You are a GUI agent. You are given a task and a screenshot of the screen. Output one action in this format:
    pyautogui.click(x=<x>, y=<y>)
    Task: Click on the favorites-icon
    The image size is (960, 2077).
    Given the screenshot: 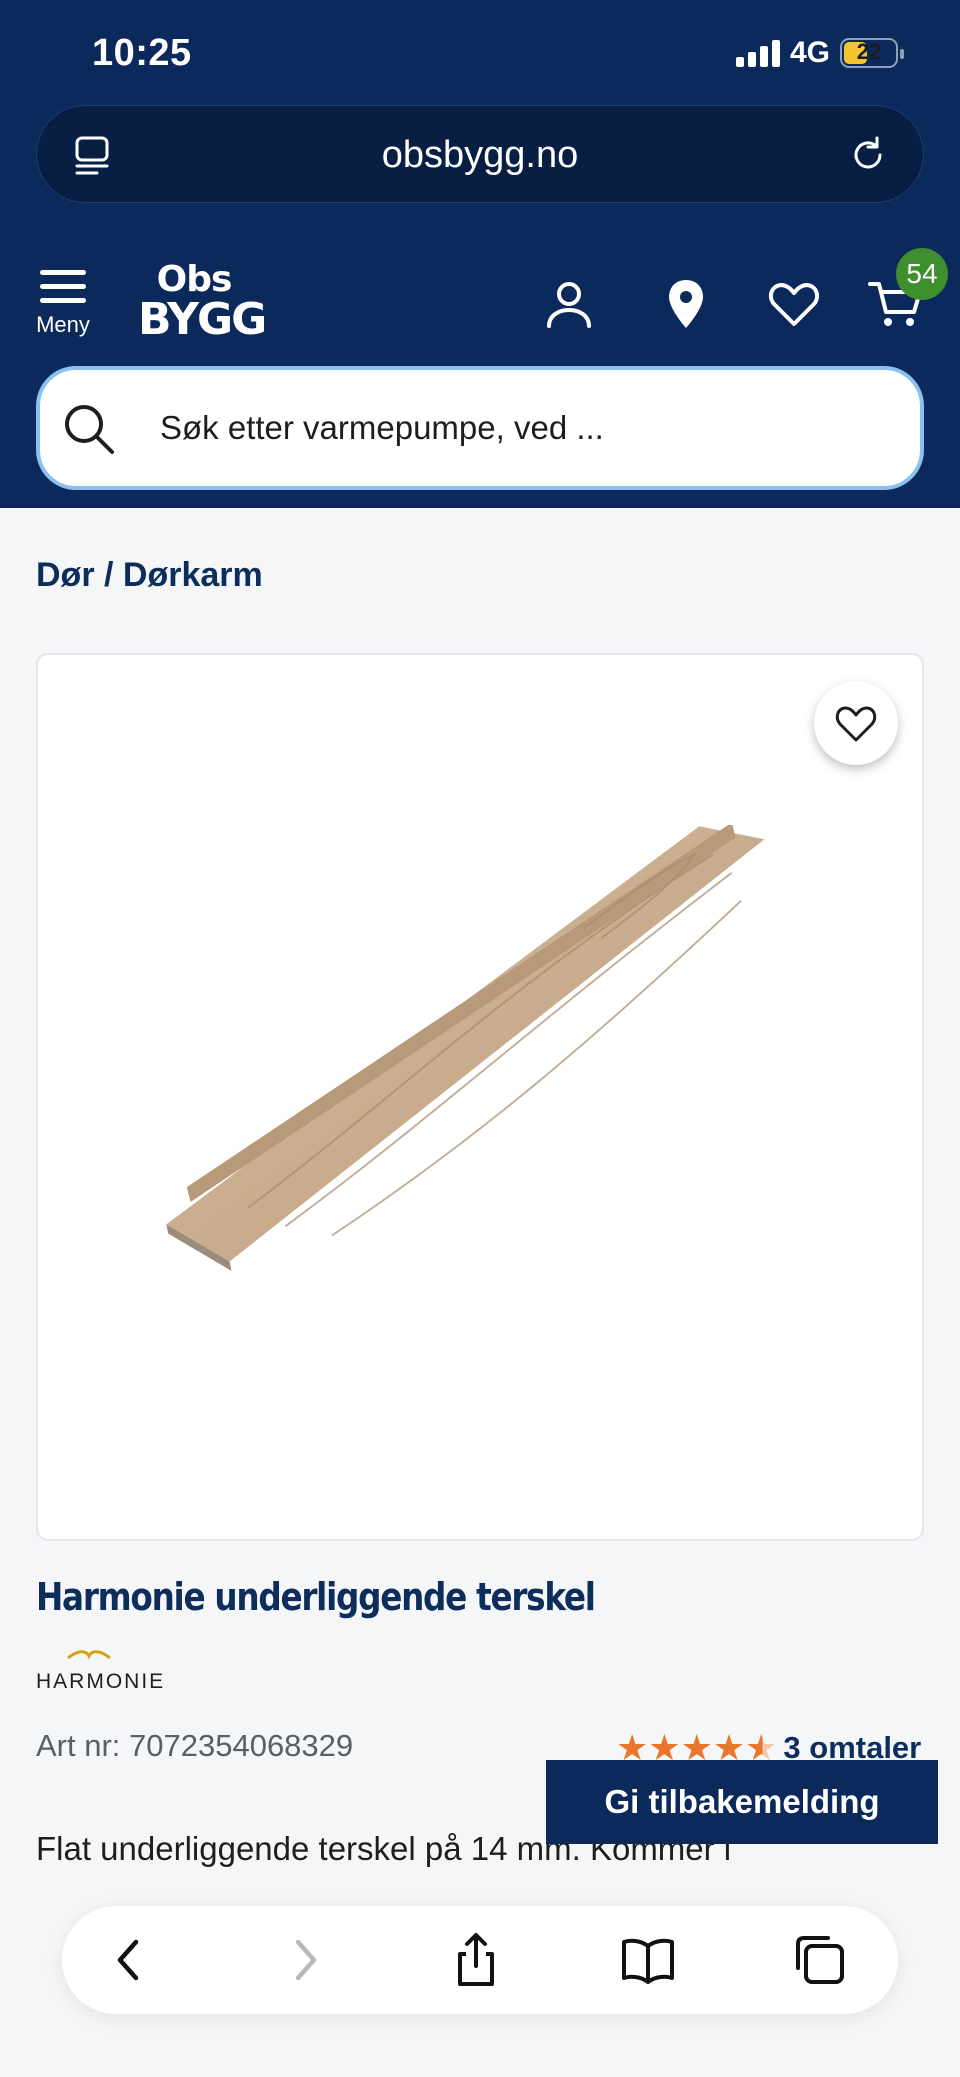 What is the action you would take?
    pyautogui.click(x=794, y=304)
    